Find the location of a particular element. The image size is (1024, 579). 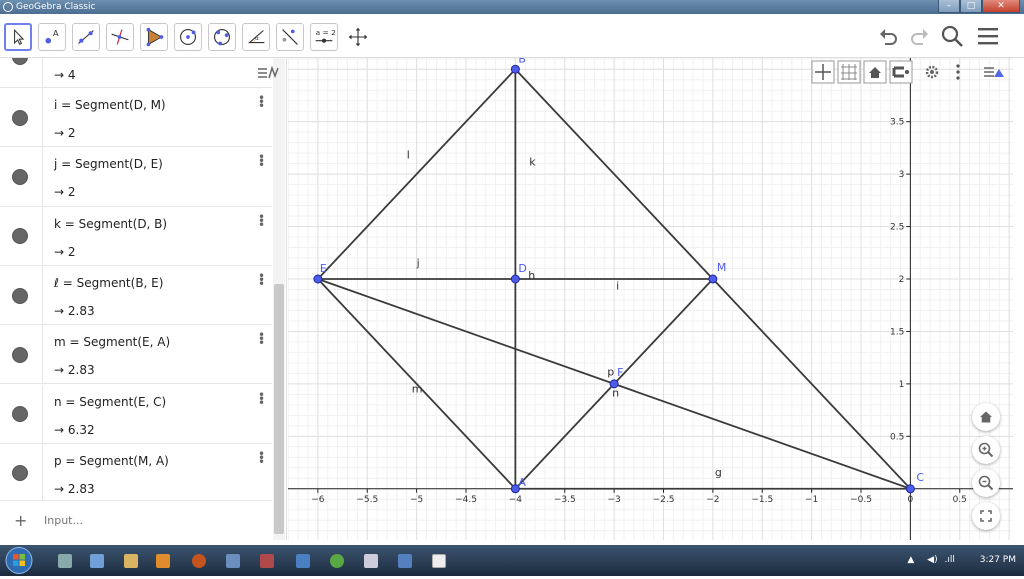

svg-text: a = 2 is located at coordinates (326, 32).